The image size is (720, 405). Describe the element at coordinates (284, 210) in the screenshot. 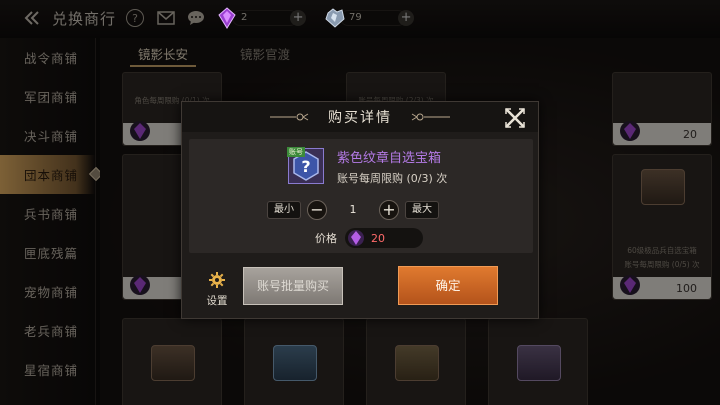

I see `min-quantity-button: 最小` at that location.